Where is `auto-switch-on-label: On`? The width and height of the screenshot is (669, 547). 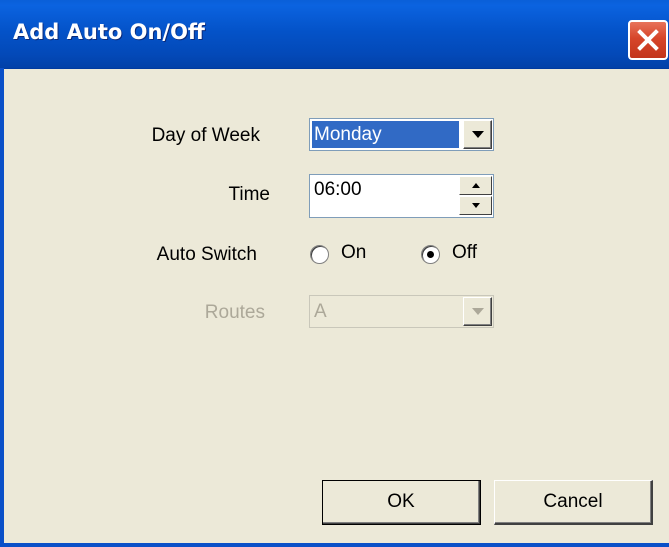 auto-switch-on-label: On is located at coordinates (353, 253).